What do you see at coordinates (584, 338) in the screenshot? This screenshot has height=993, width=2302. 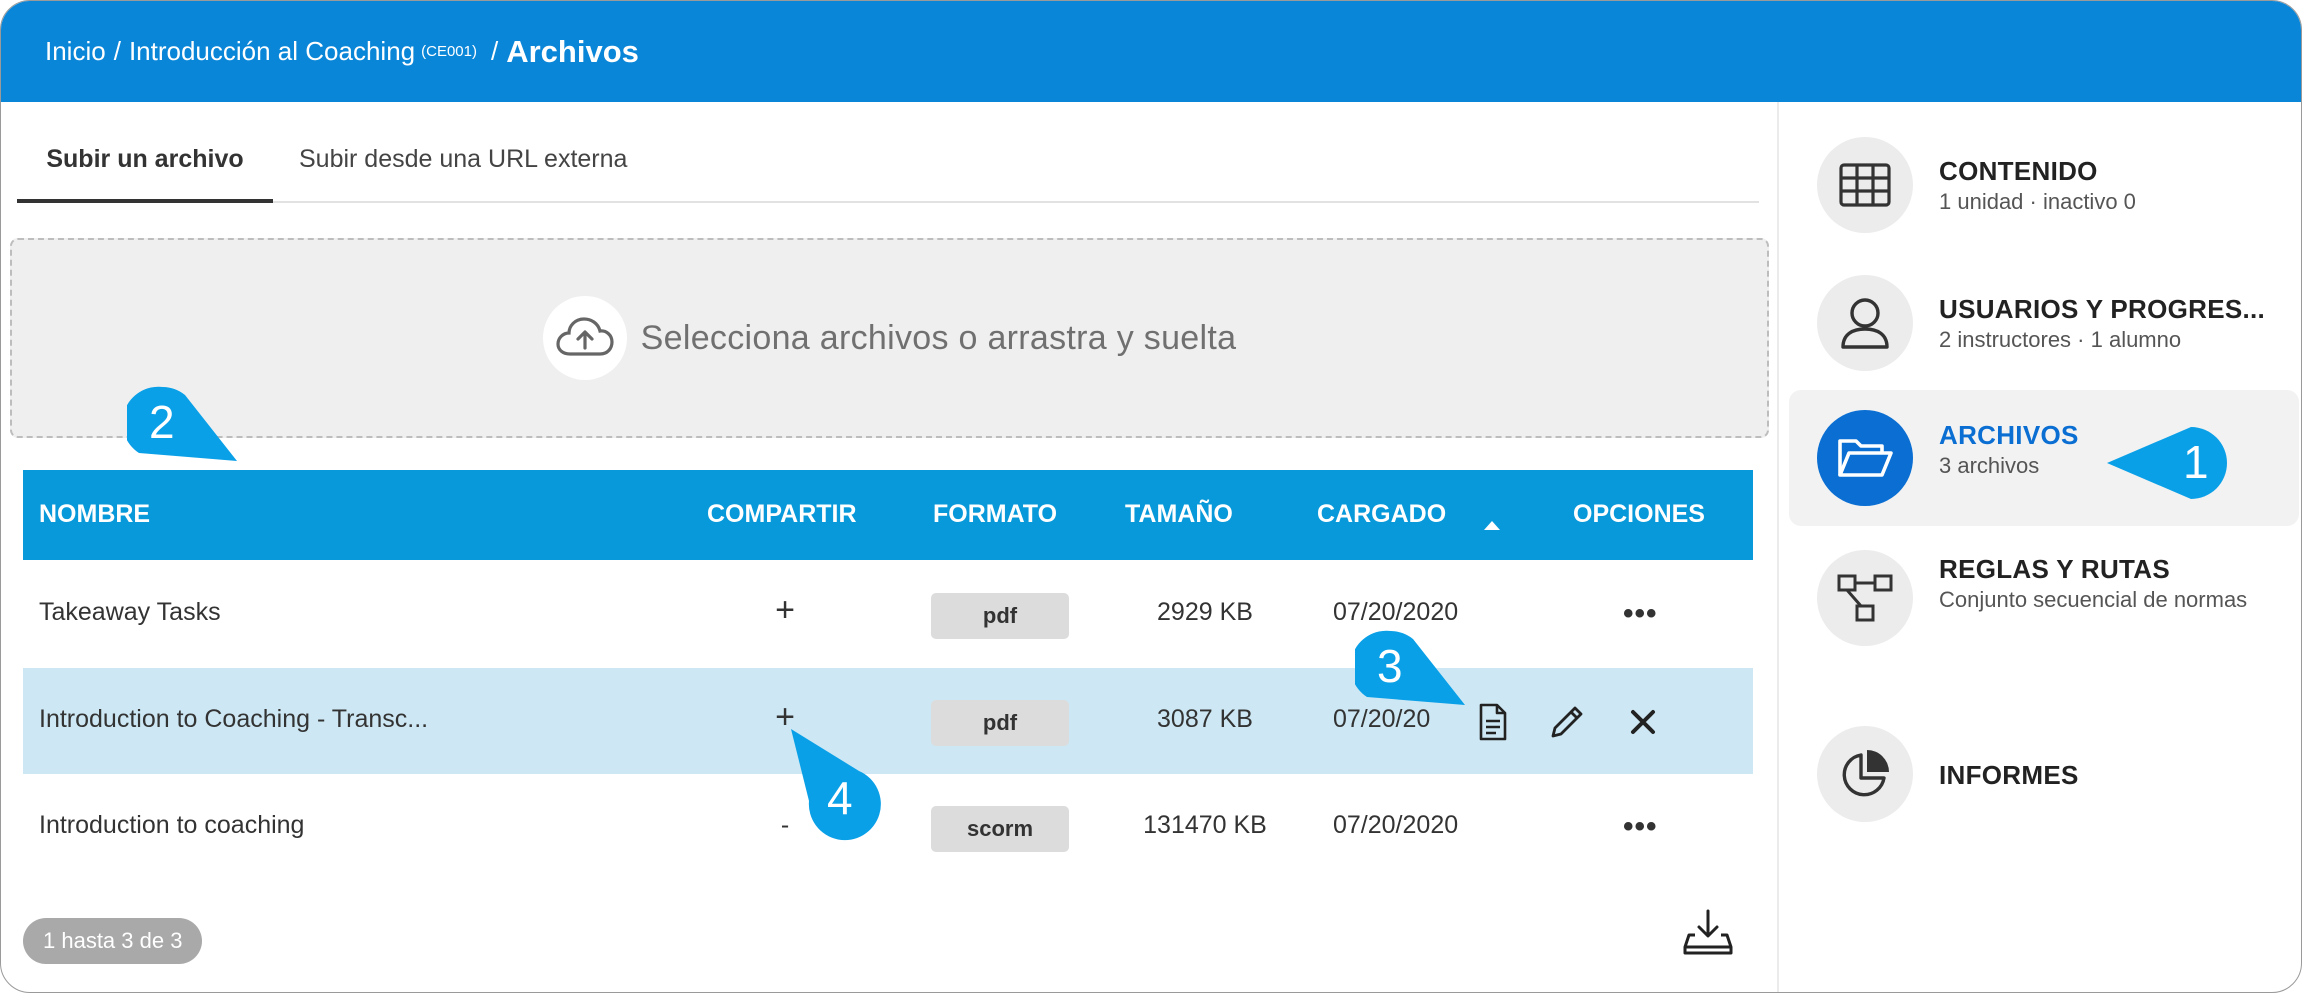 I see `cloud-upload-icon` at bounding box center [584, 338].